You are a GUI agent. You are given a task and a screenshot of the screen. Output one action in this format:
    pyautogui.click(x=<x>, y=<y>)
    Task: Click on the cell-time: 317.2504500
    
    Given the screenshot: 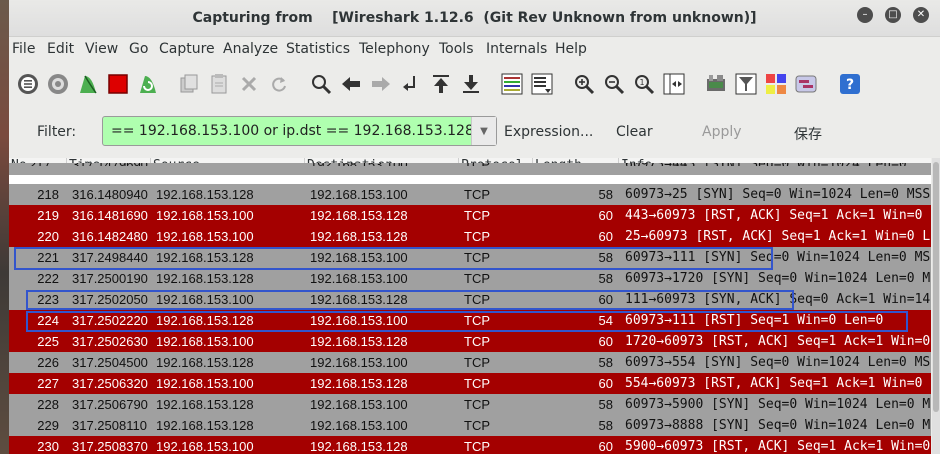 What is the action you would take?
    pyautogui.click(x=110, y=362)
    